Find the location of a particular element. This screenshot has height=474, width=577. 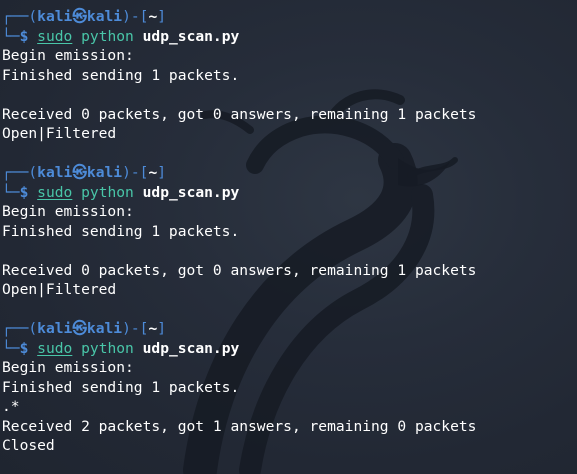

output-line: Closed is located at coordinates (28, 445).